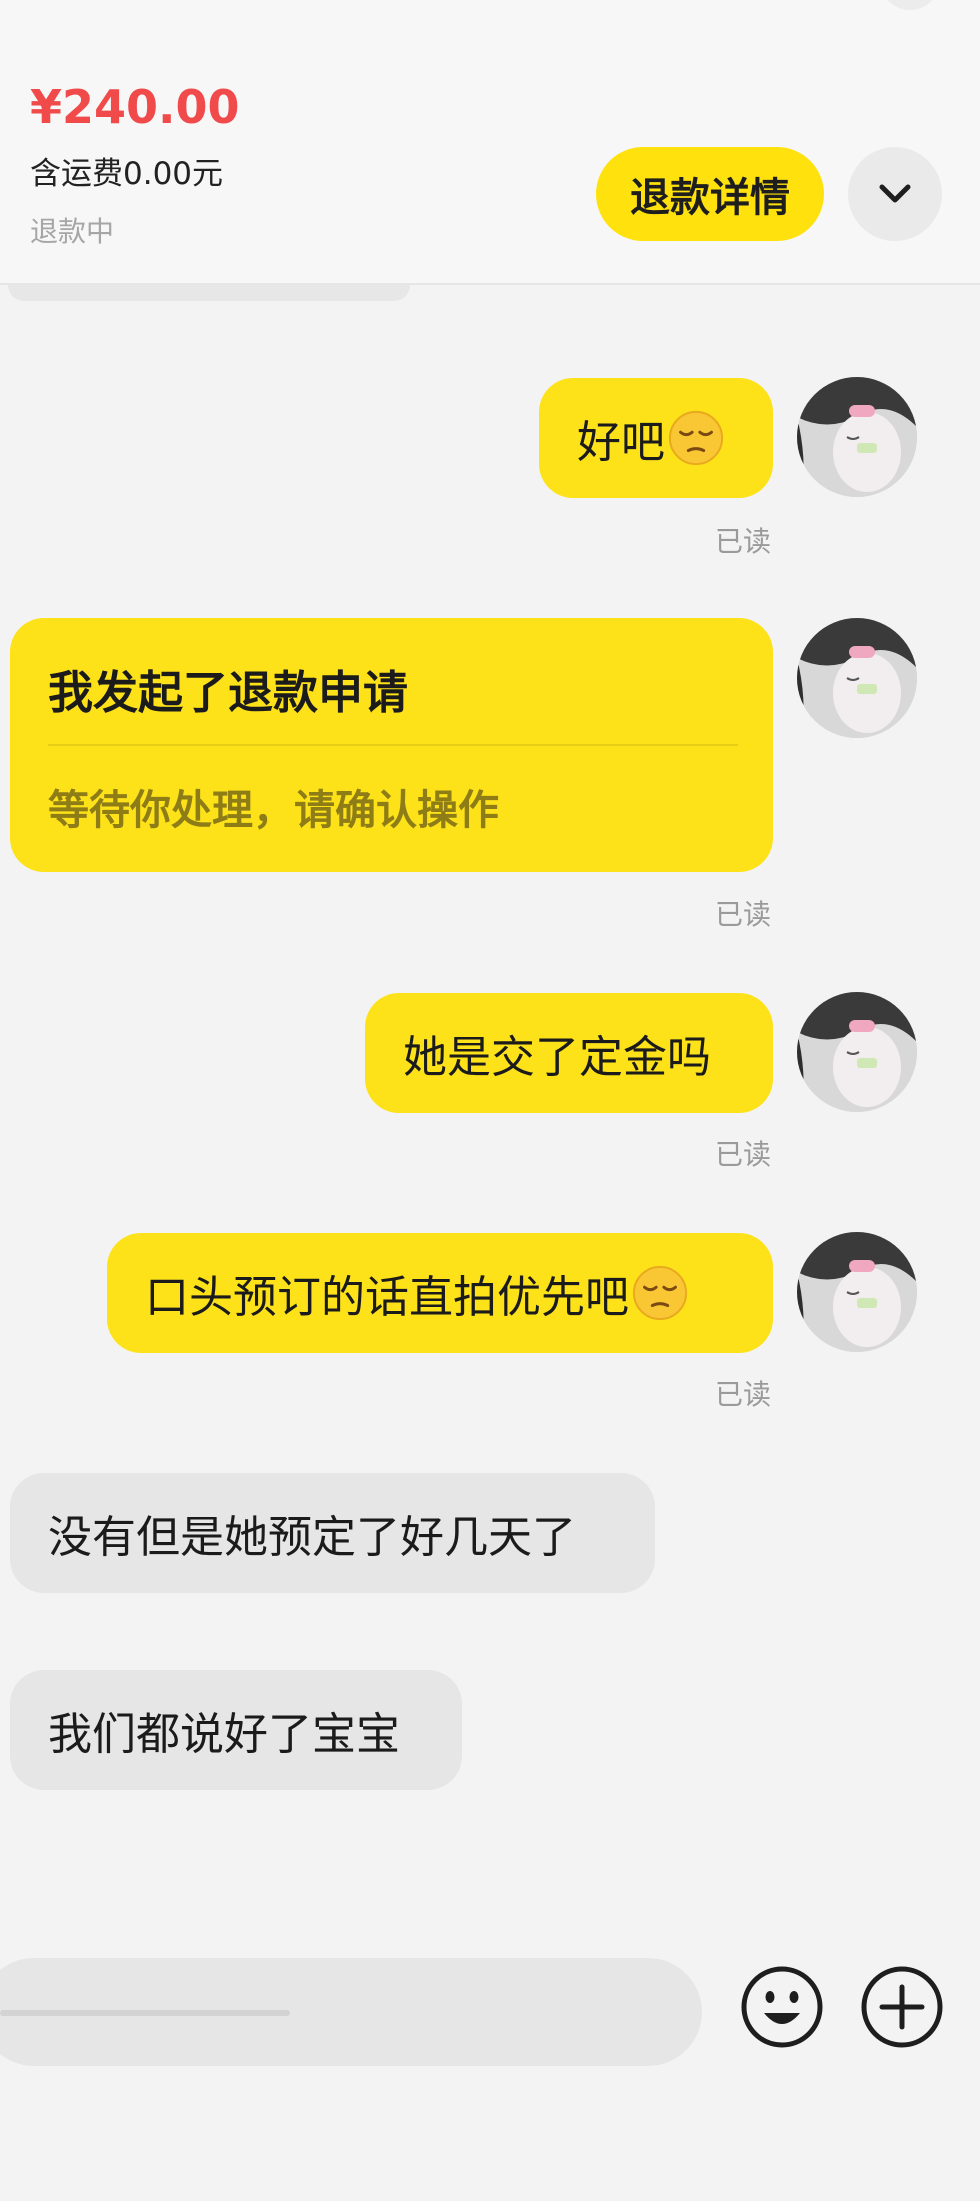 This screenshot has width=980, height=2201. I want to click on message-bubble-received: 我们都说好了宝宝, so click(236, 1730).